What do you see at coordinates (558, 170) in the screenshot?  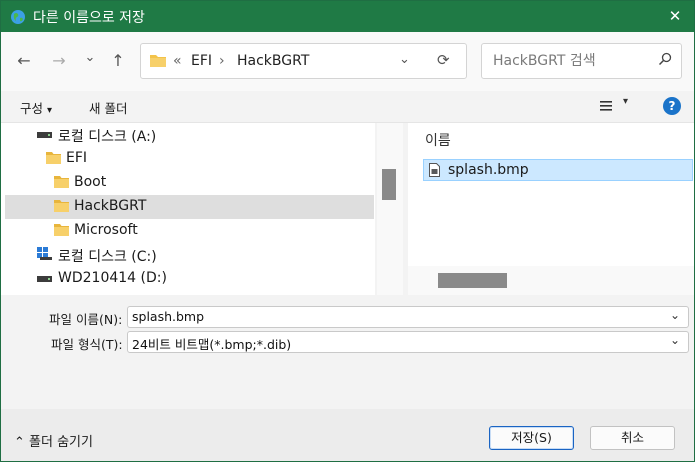 I see `file-row: splash.bmp` at bounding box center [558, 170].